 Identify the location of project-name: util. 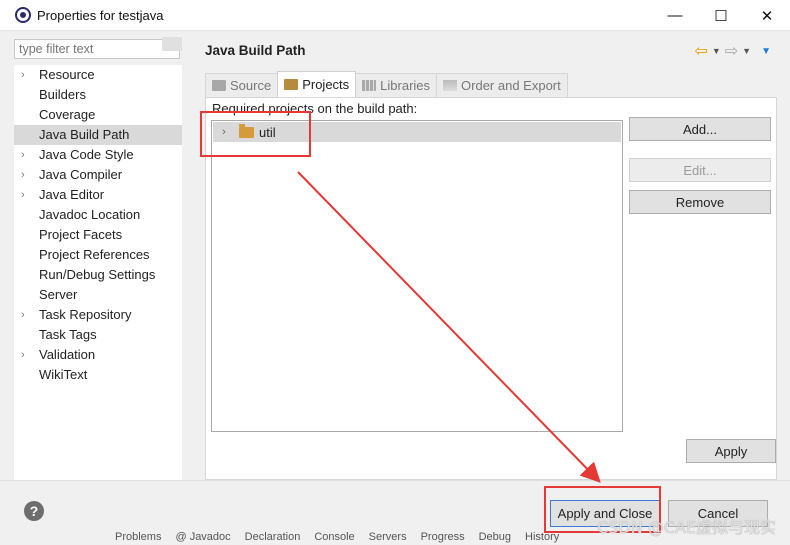
(267, 132).